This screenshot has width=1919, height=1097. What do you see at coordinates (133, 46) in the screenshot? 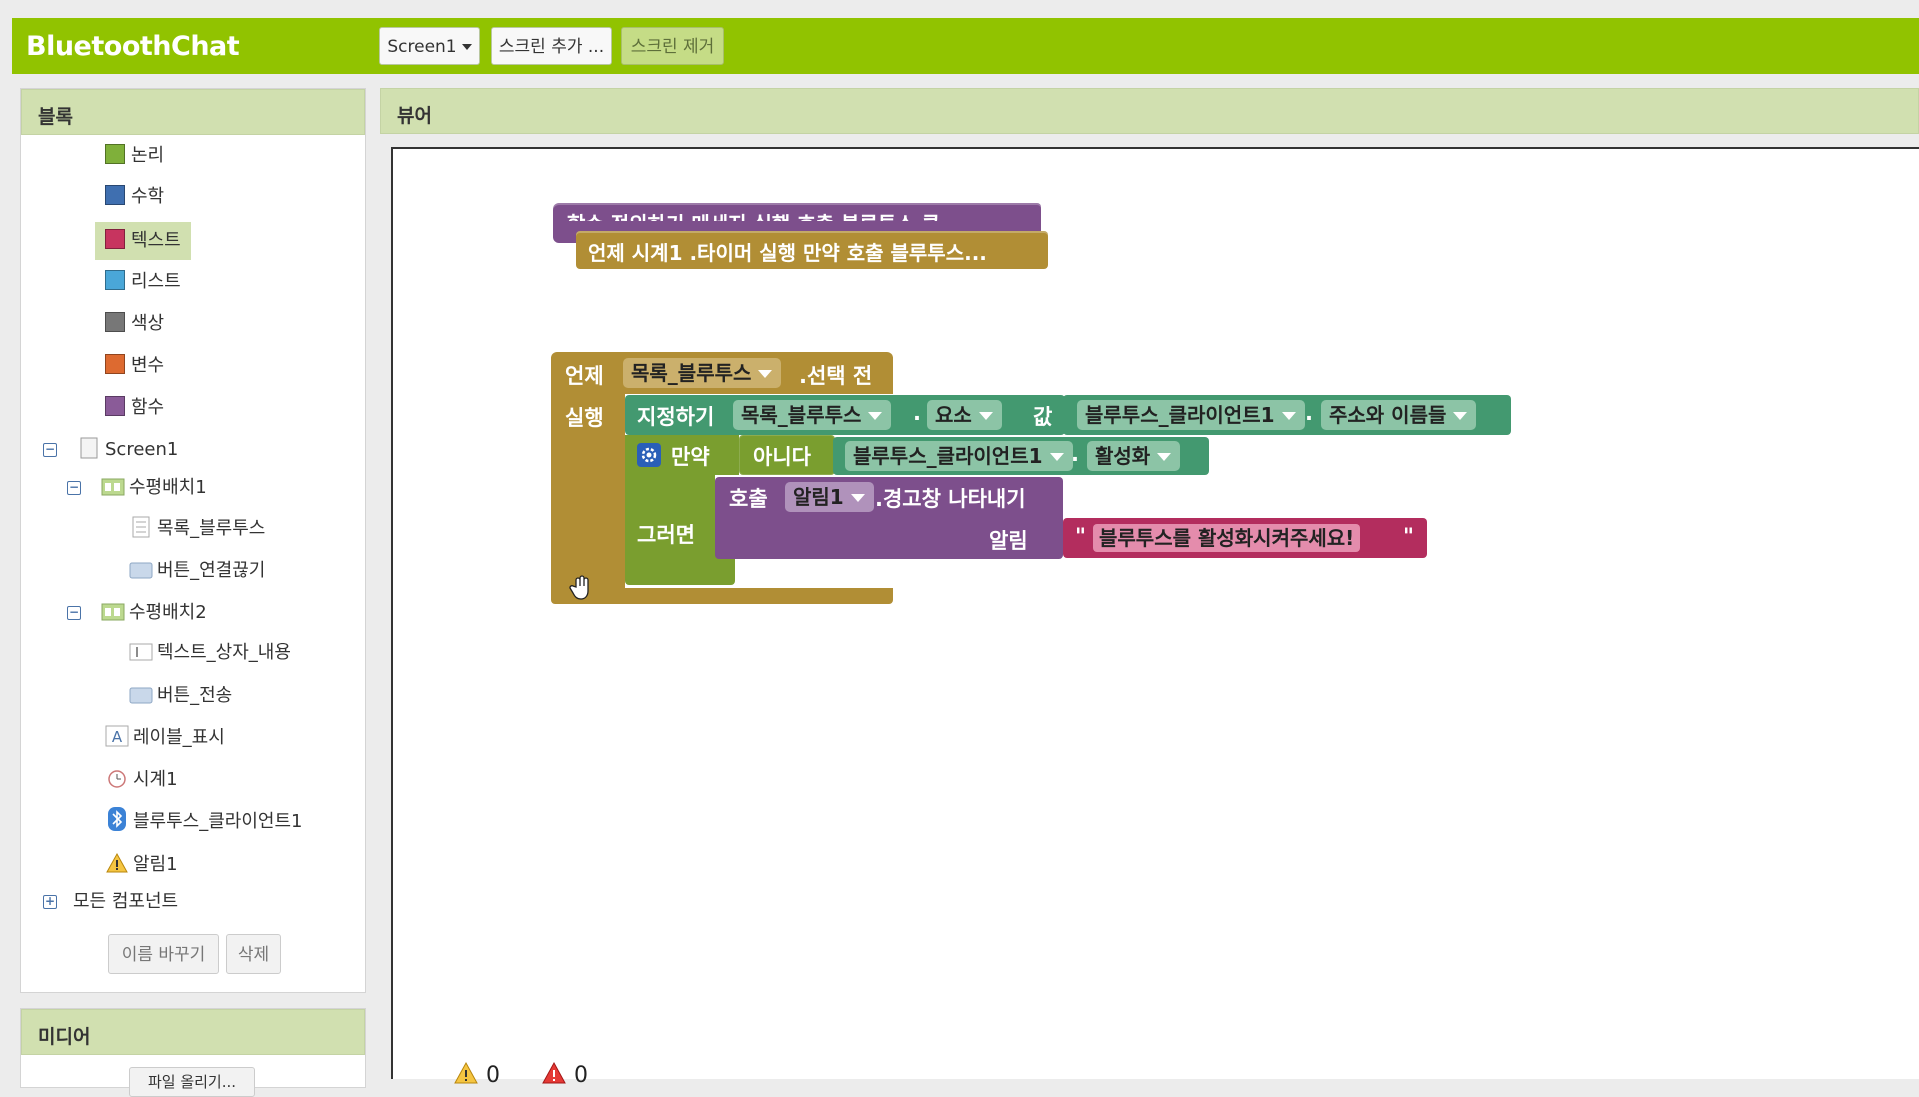
I see `app-title: BluetoothChat` at bounding box center [133, 46].